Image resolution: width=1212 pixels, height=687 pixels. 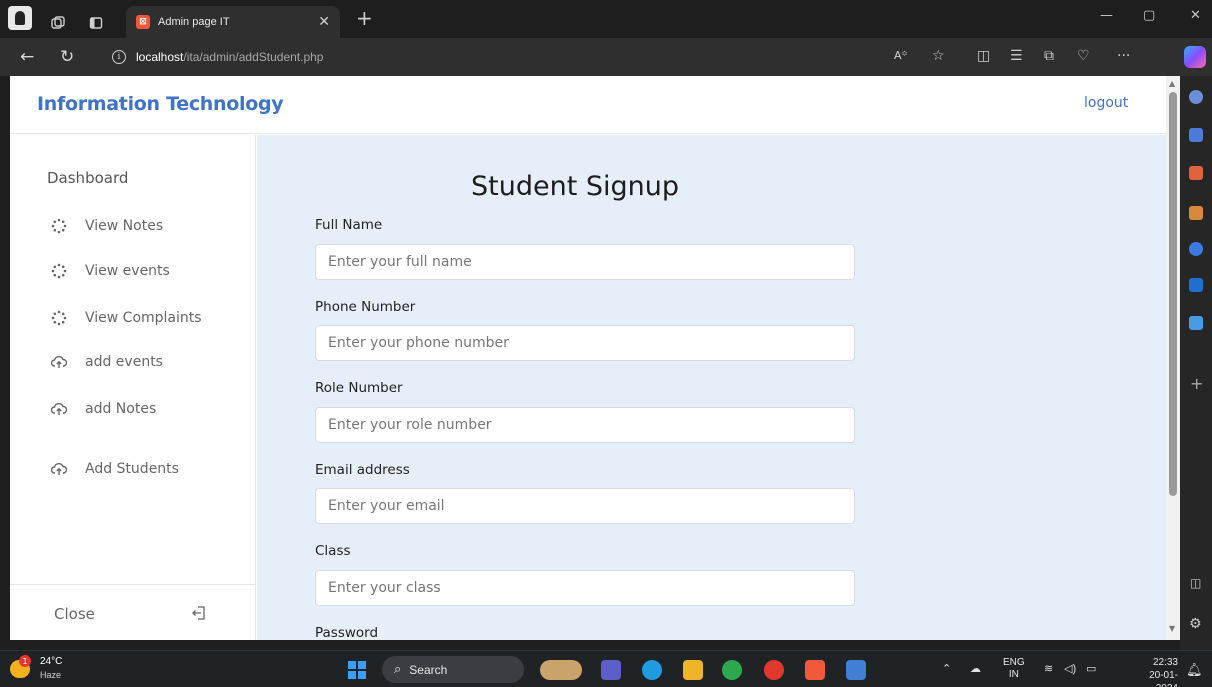 I want to click on system-clock: 22:33 20-01-2024, so click(x=1156, y=671).